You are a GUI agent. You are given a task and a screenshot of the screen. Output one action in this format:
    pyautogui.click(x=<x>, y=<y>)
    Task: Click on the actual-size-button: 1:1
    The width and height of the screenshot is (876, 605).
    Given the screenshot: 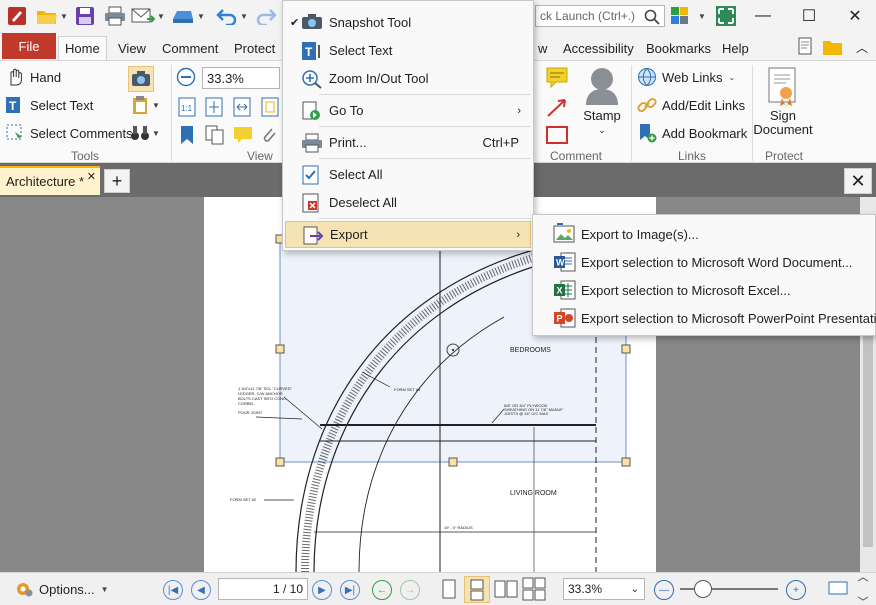 What is the action you would take?
    pyautogui.click(x=187, y=107)
    